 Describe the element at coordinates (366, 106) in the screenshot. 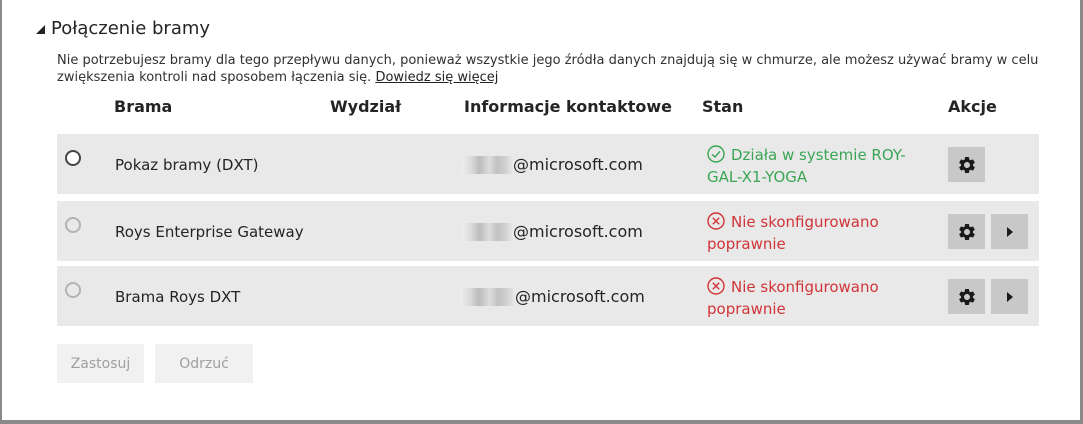

I see `column-header-department: Wydział` at that location.